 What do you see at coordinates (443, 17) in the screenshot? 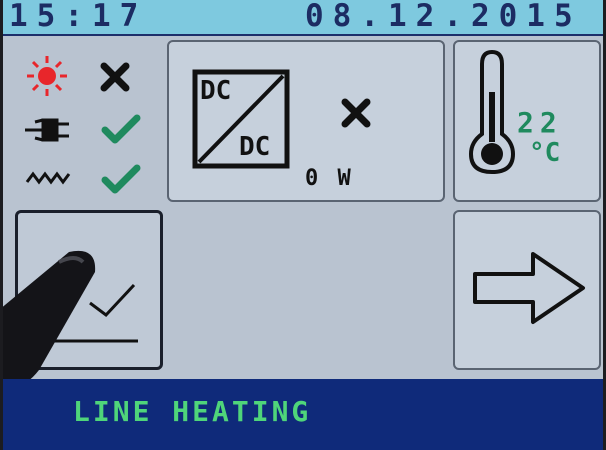
I see `date: 08.12.2015` at bounding box center [443, 17].